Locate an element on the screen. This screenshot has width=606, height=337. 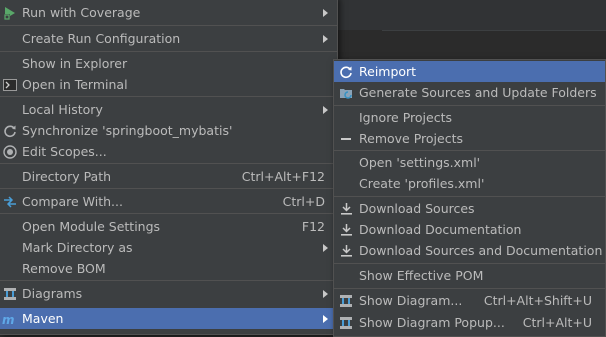
coverage-icon is located at coordinates (10, 12).